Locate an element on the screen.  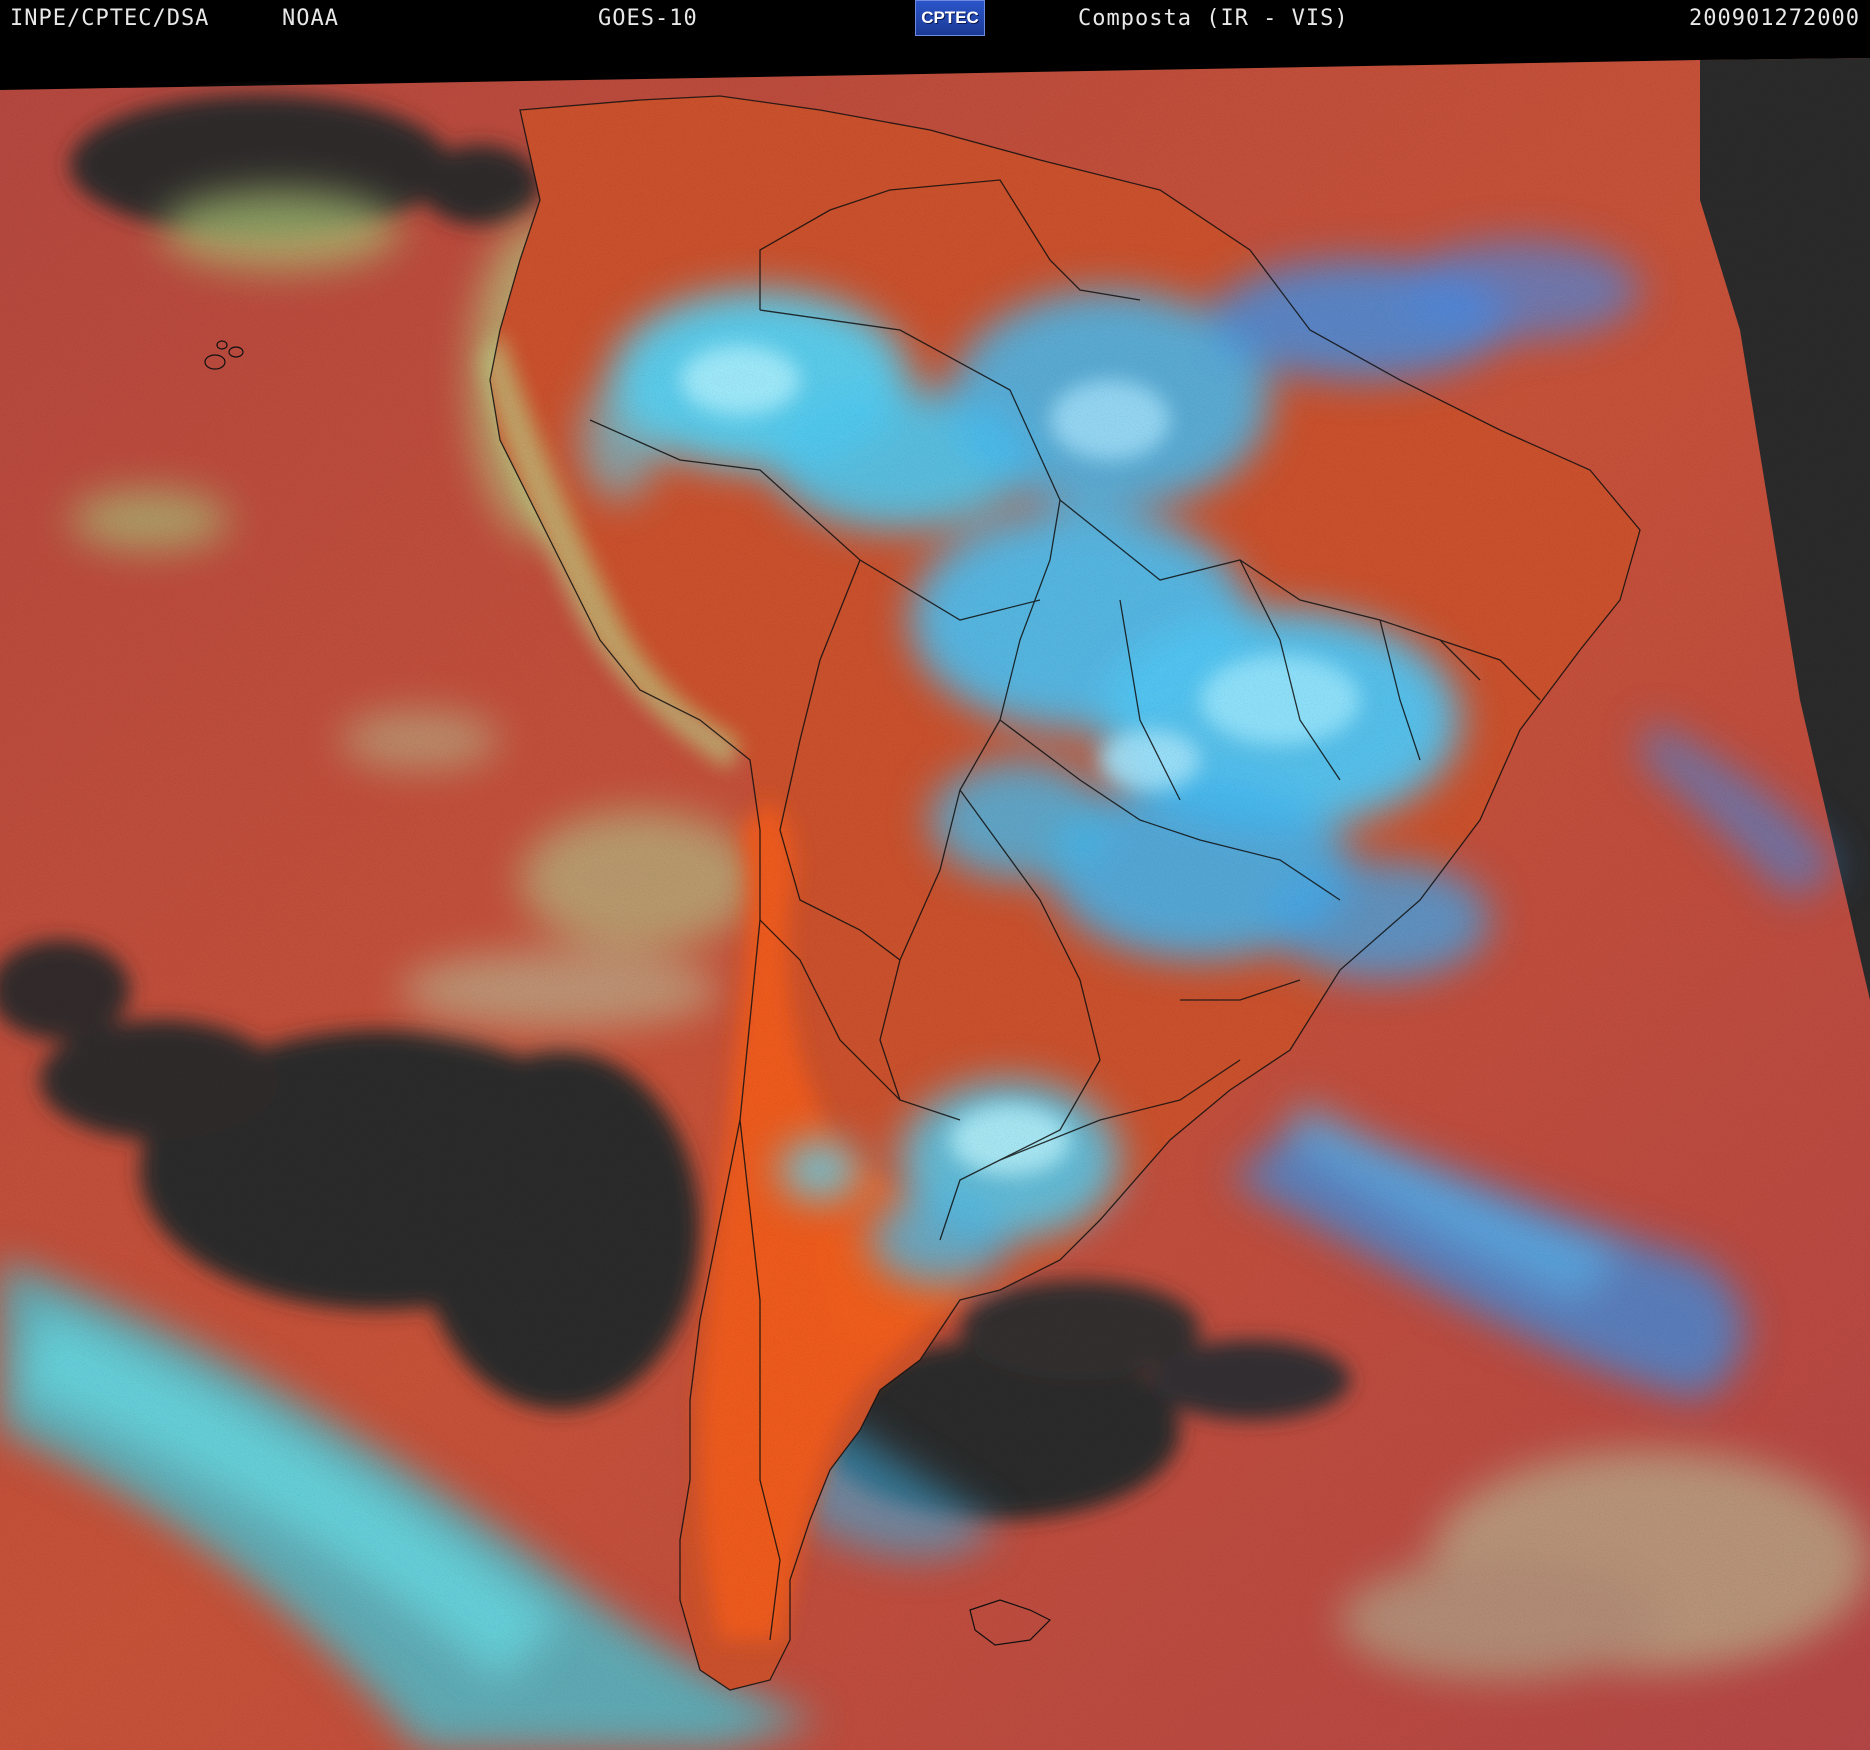
cptec-logo-text: CPTEC is located at coordinates (950, 17).